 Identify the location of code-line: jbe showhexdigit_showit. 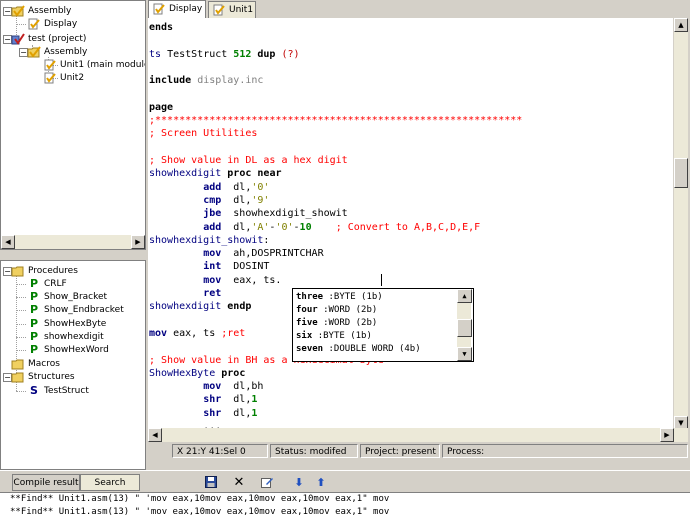
(248, 213).